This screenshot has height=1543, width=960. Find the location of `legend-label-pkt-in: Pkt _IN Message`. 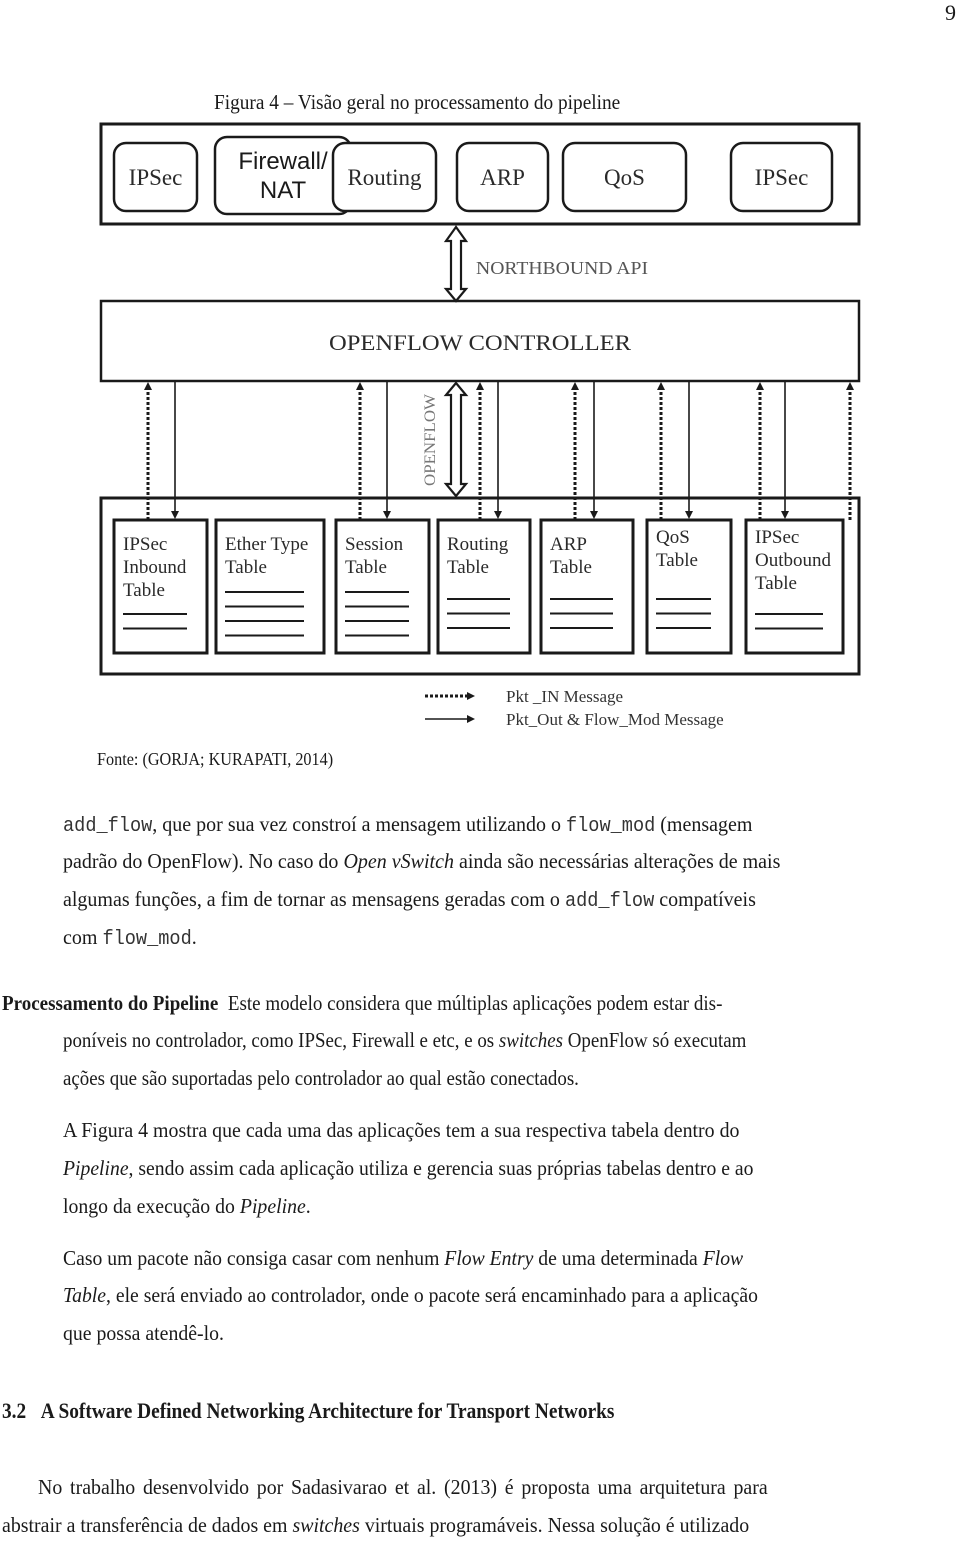

legend-label-pkt-in: Pkt _IN Message is located at coordinates (564, 696).